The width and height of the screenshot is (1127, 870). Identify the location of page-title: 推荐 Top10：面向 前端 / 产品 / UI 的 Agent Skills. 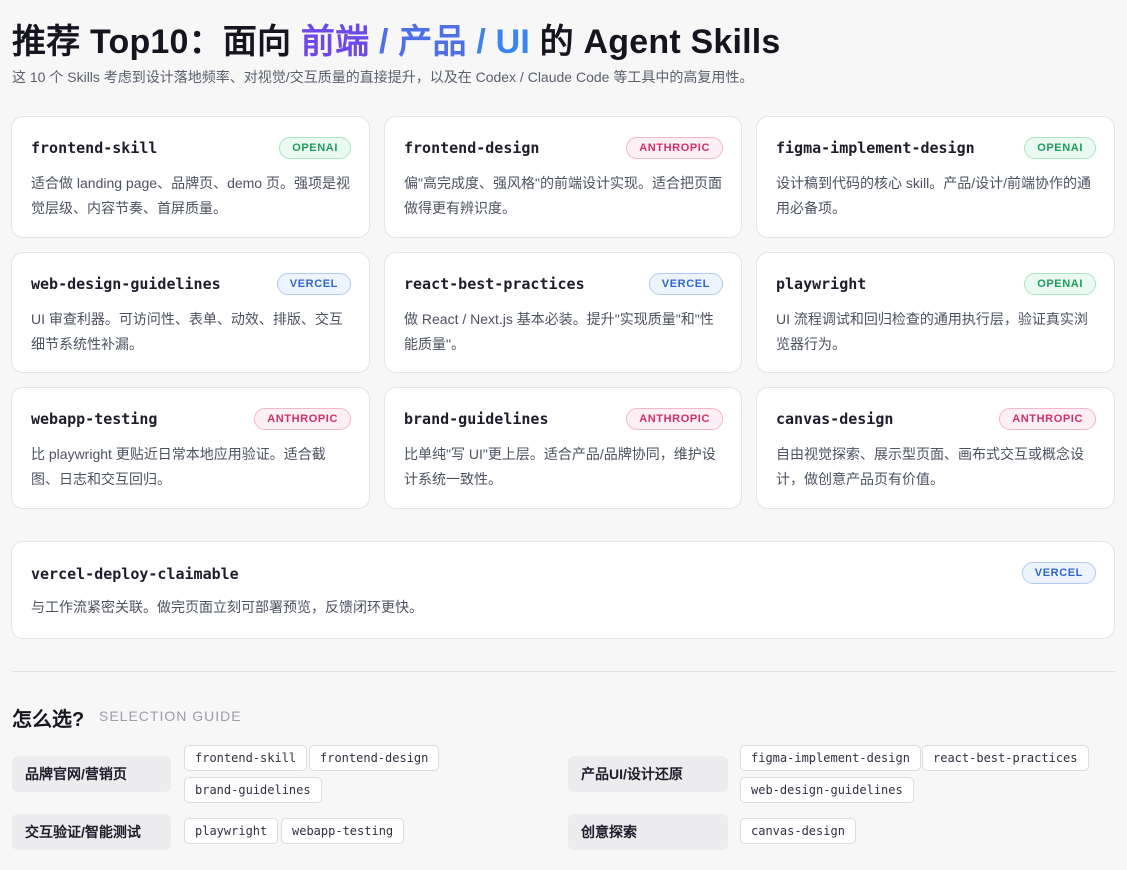
(396, 38).